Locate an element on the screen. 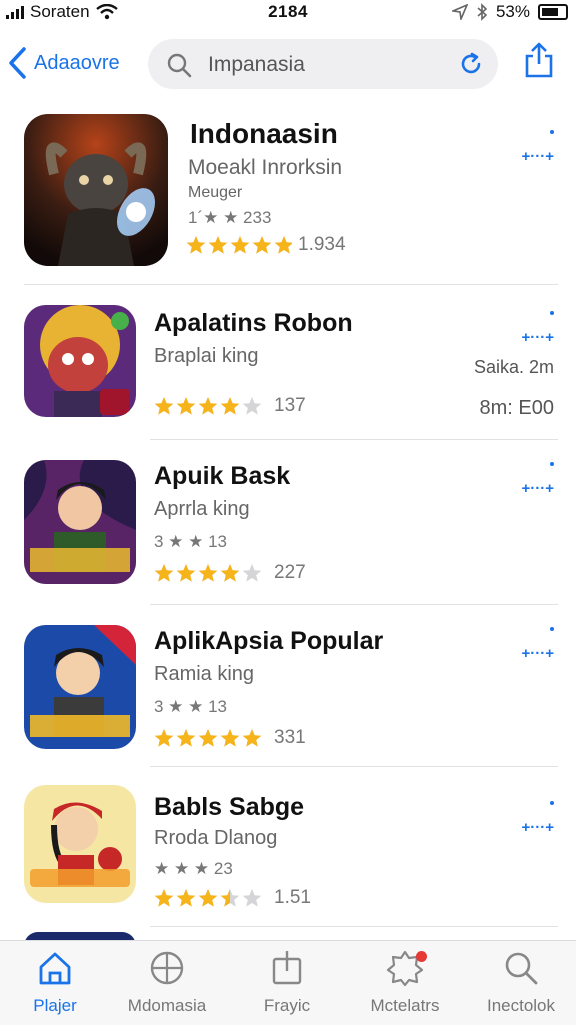  rating-count: 331 is located at coordinates (290, 737).